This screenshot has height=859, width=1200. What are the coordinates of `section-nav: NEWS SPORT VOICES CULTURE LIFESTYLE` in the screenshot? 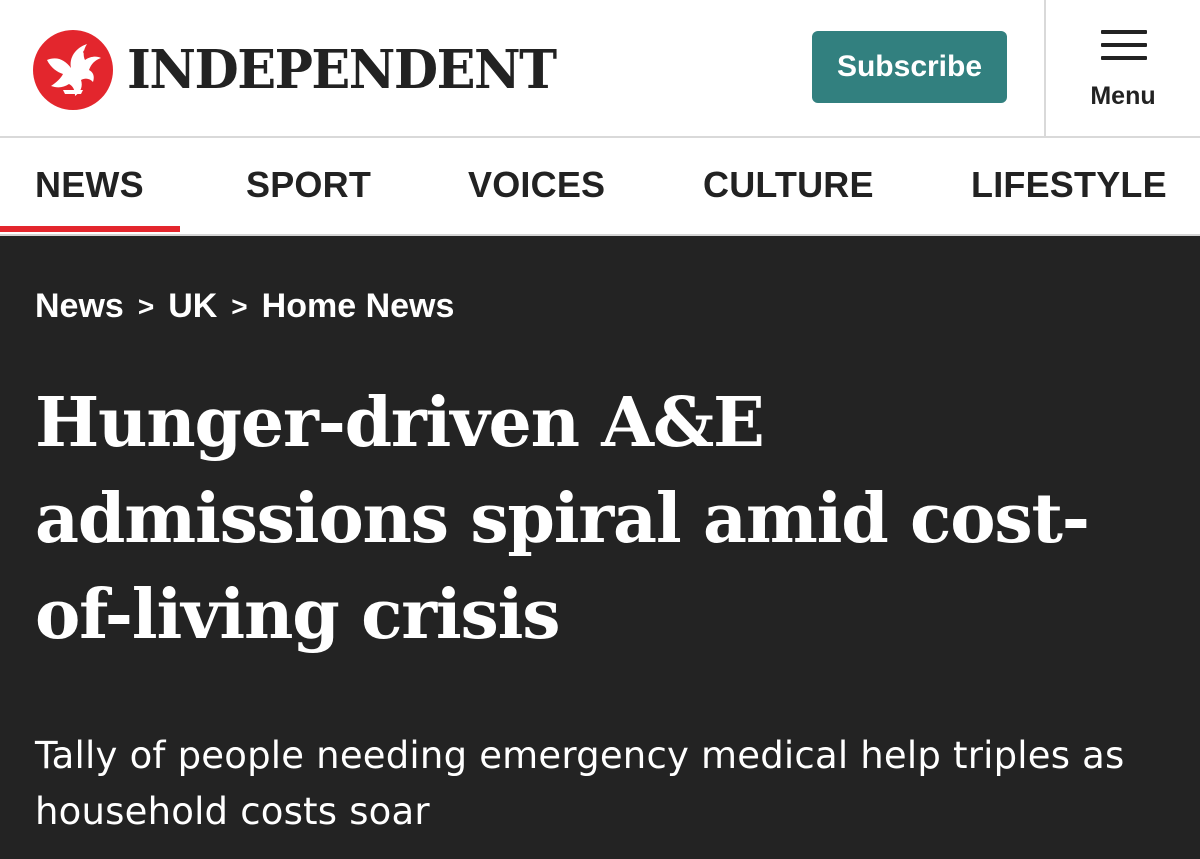 It's located at (600, 187).